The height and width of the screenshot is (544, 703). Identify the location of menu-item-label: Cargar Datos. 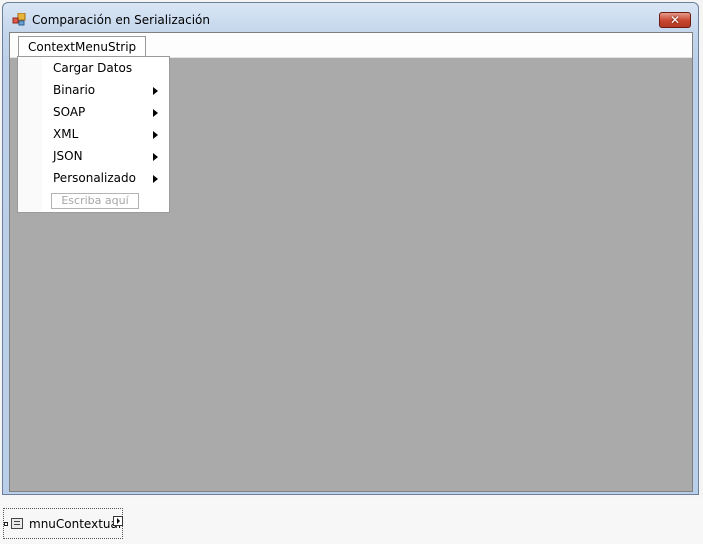
(93, 68).